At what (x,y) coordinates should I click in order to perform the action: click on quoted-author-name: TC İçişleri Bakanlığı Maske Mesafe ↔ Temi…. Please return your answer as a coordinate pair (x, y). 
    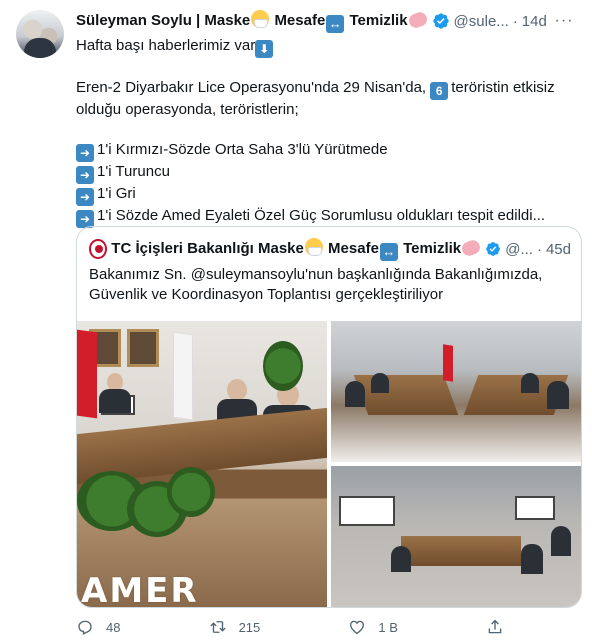
    Looking at the image, I should click on (297, 249).